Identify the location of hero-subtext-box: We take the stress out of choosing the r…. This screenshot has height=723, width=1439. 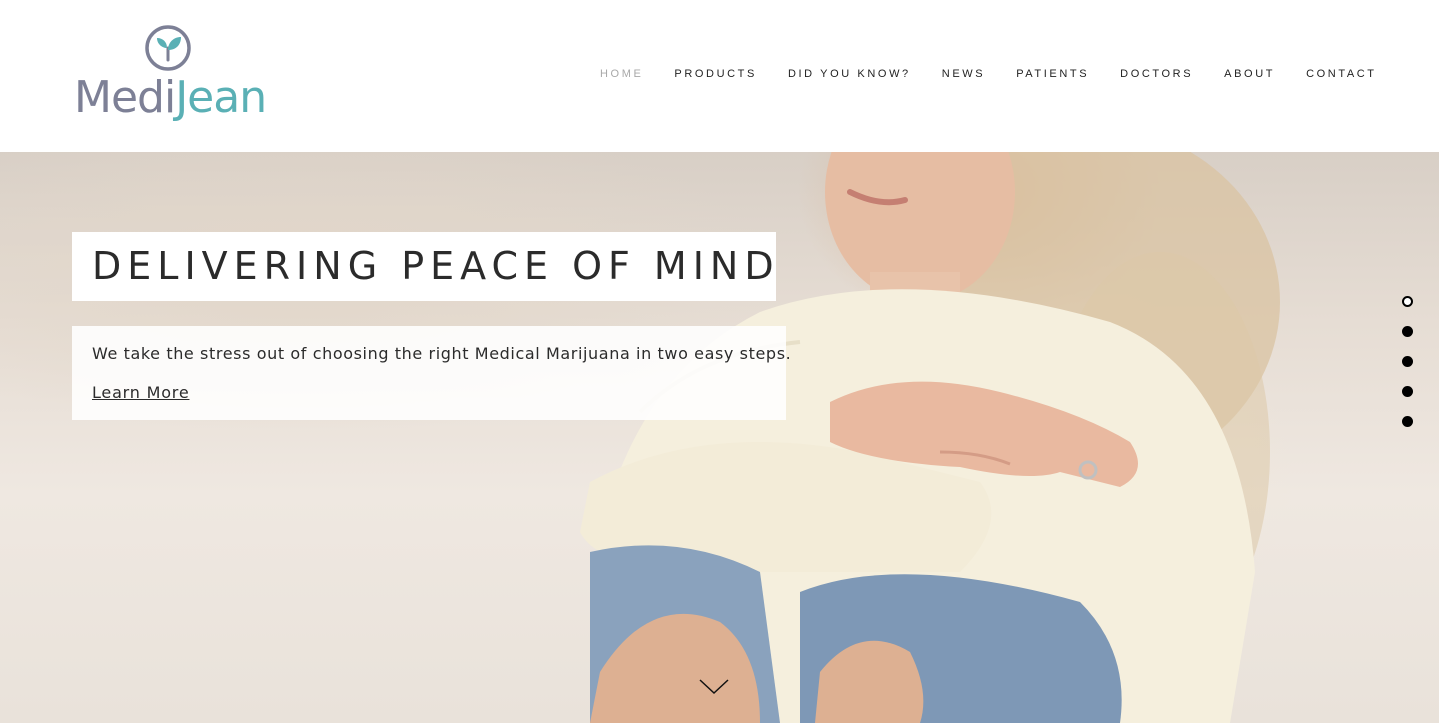
(431, 373).